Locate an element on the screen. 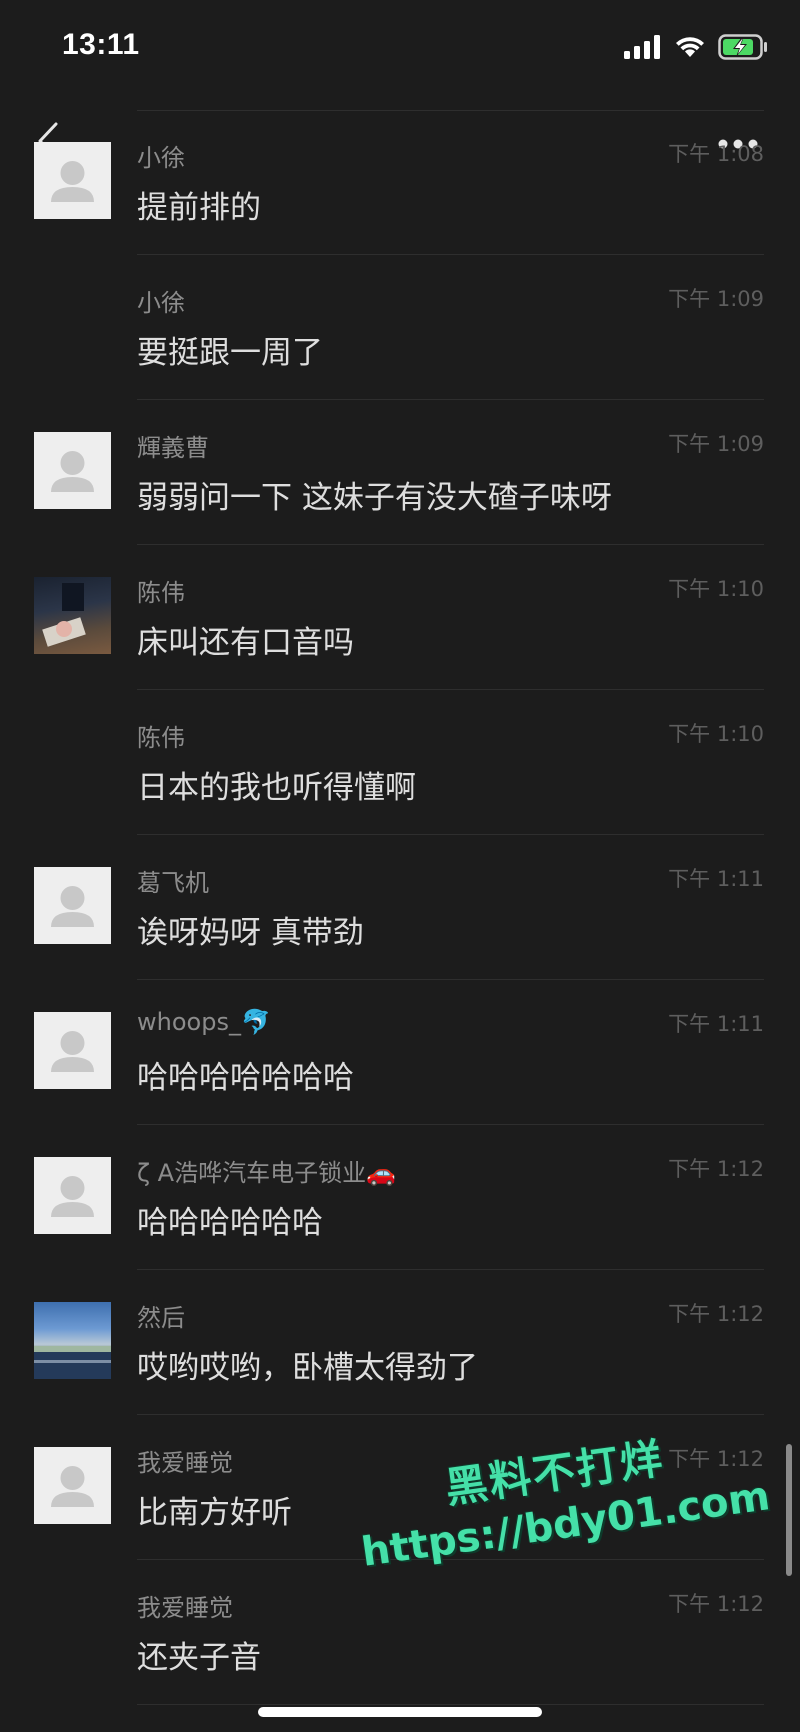 This screenshot has height=1732, width=800. message-item: 陈伟 下午 1:10 床叫还有口音吗 is located at coordinates (400, 617).